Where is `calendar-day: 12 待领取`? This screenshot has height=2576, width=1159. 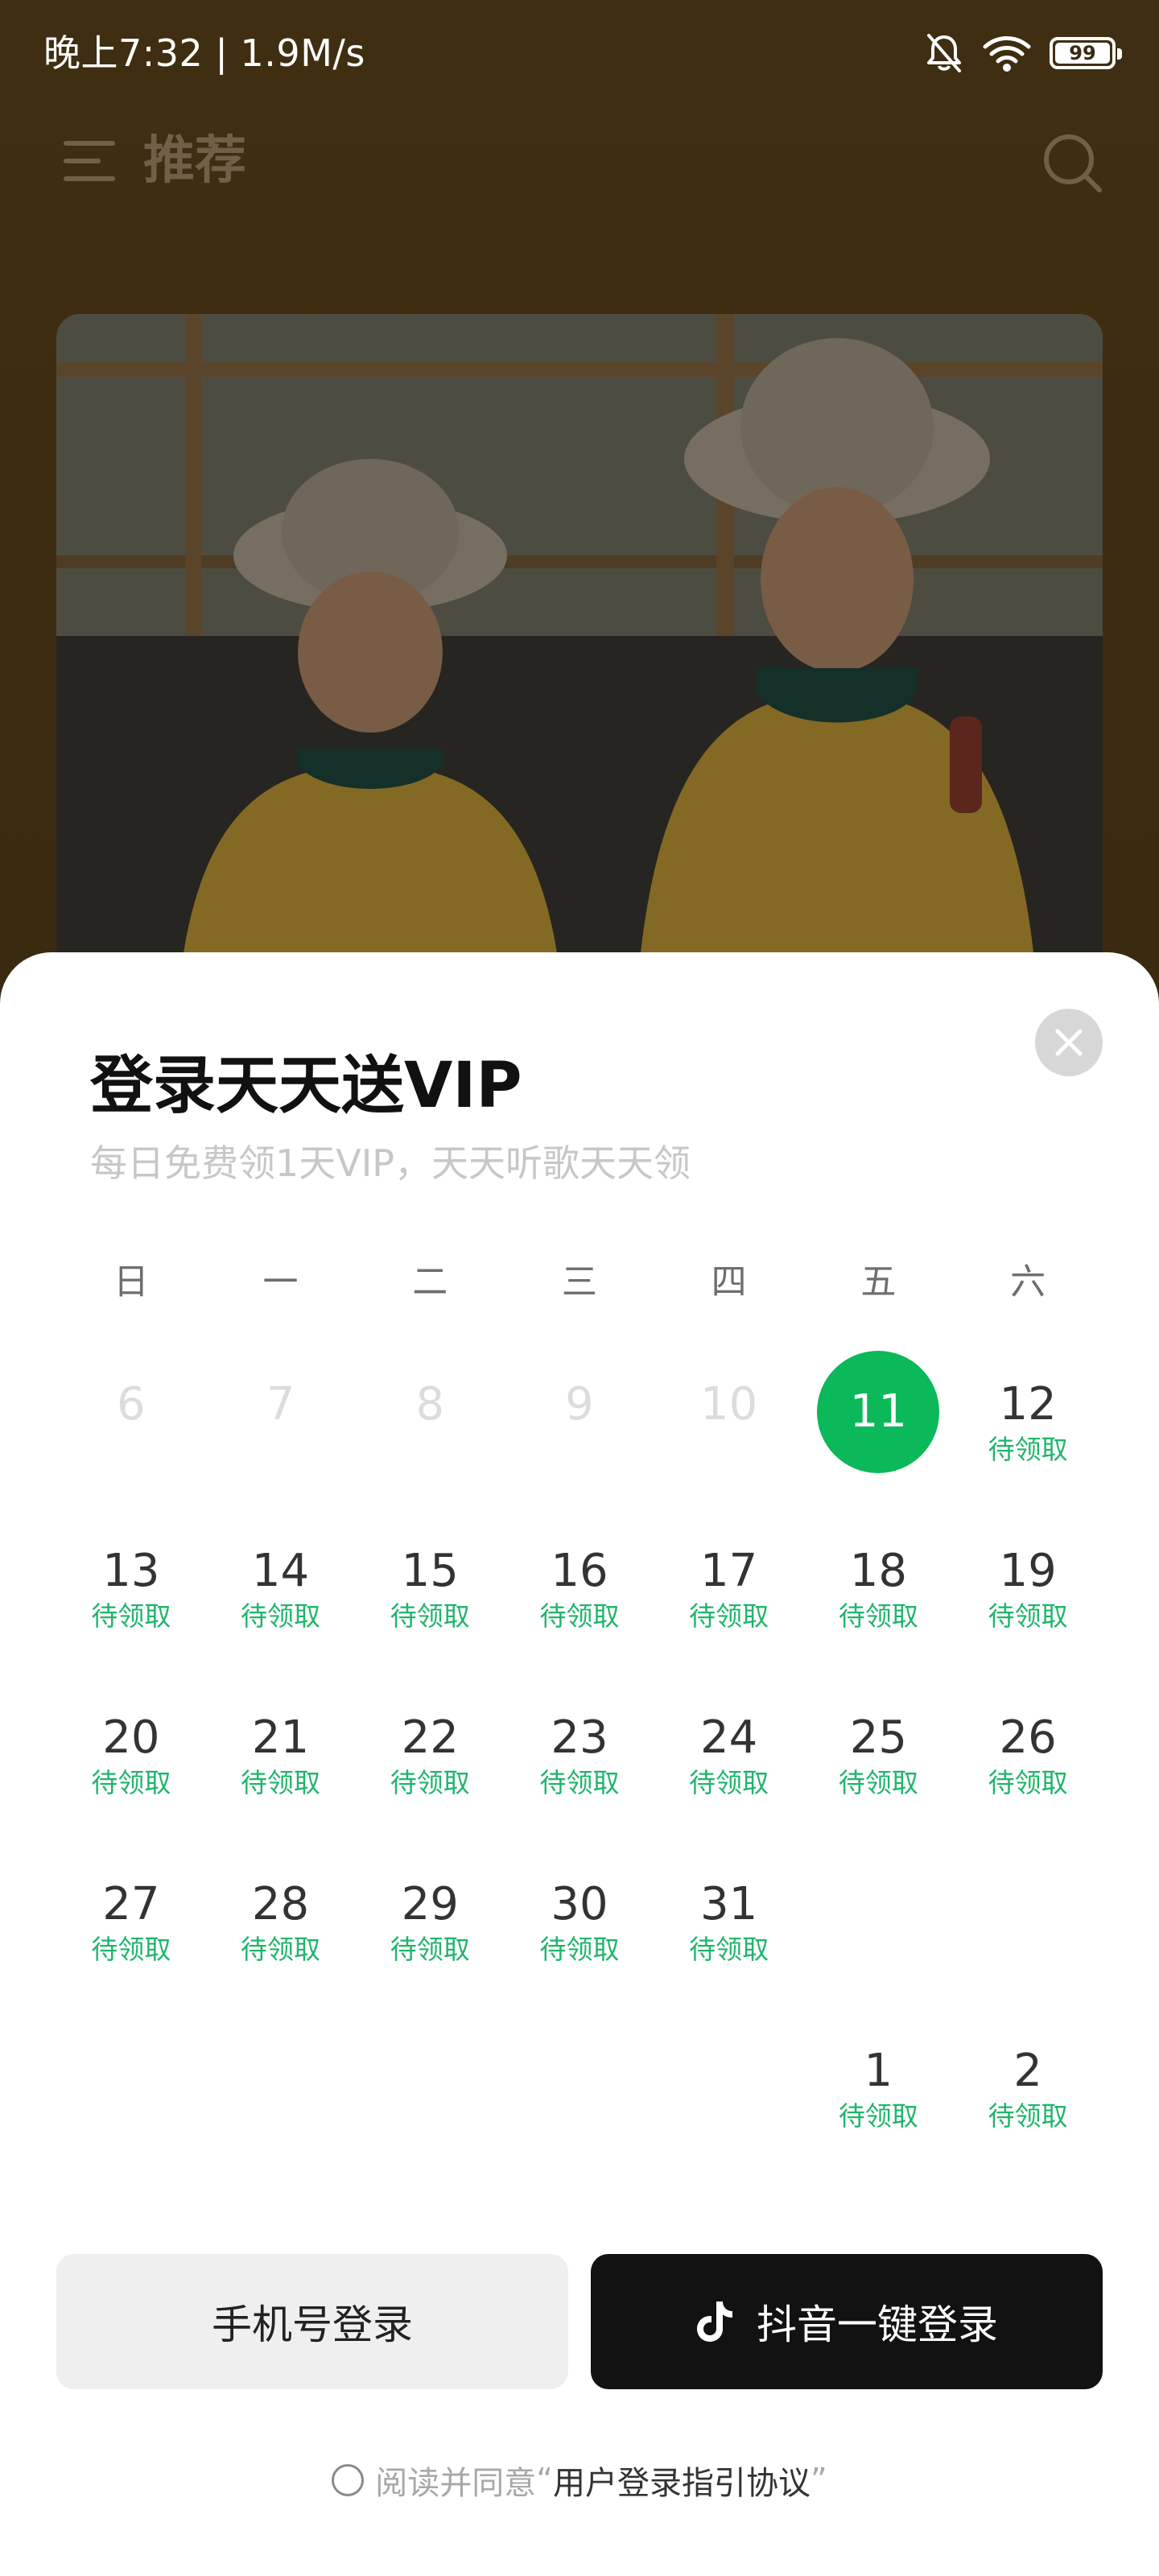 calendar-day: 12 待领取 is located at coordinates (1028, 1434).